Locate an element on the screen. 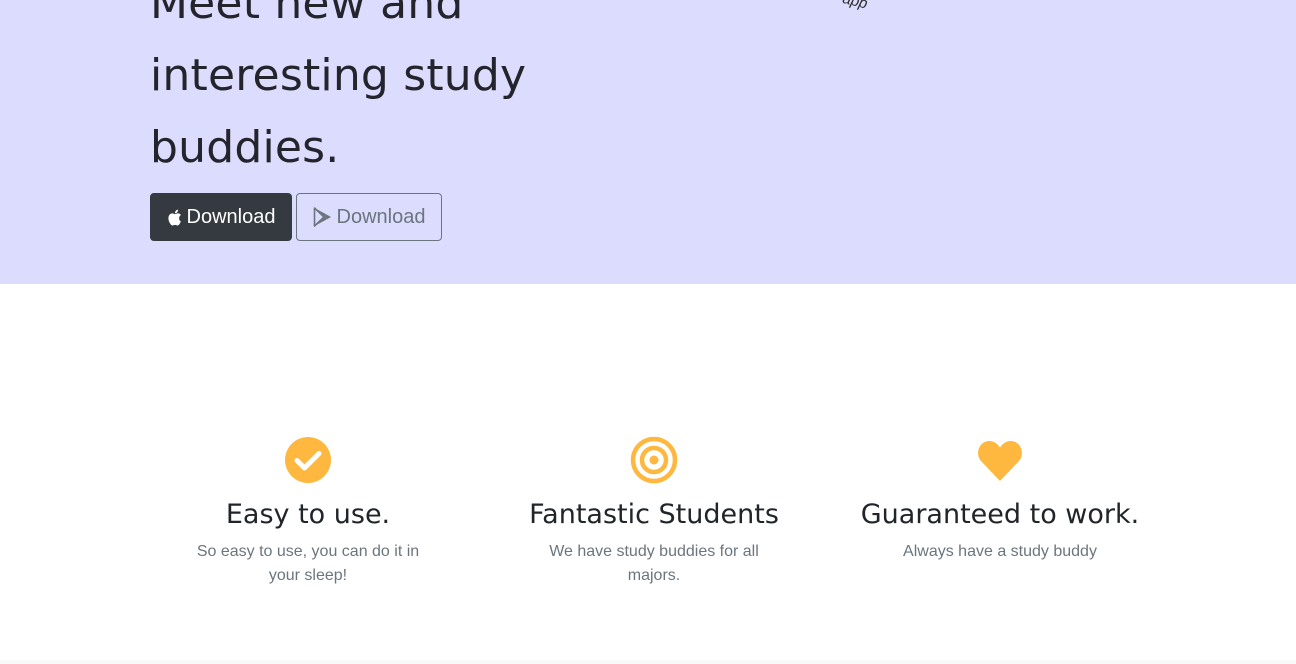 The width and height of the screenshot is (1296, 664). download-app-store-button: Download is located at coordinates (221, 217).